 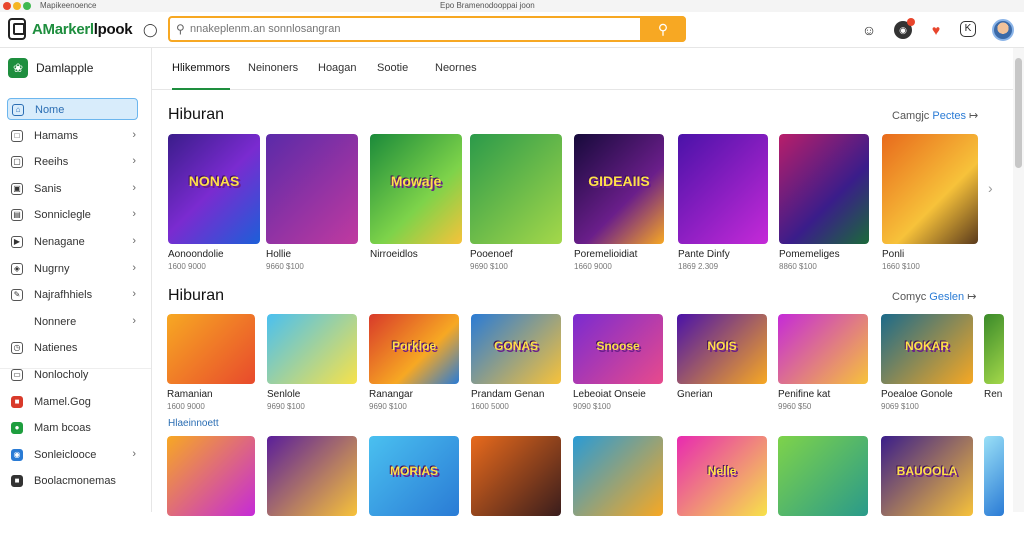 What do you see at coordinates (704, 254) in the screenshot?
I see `game-title: Pante Dinfy` at bounding box center [704, 254].